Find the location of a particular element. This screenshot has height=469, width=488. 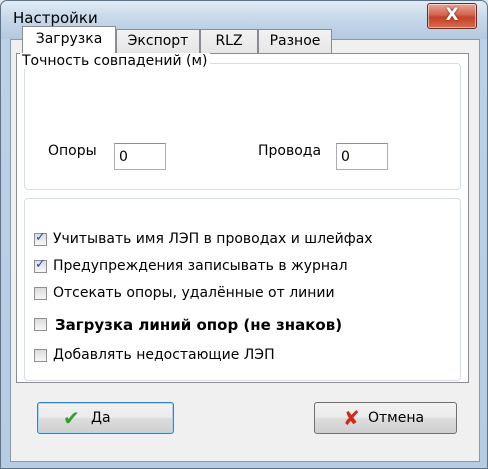

option-label: Добавлять недостающие ЛЭП is located at coordinates (164, 355).